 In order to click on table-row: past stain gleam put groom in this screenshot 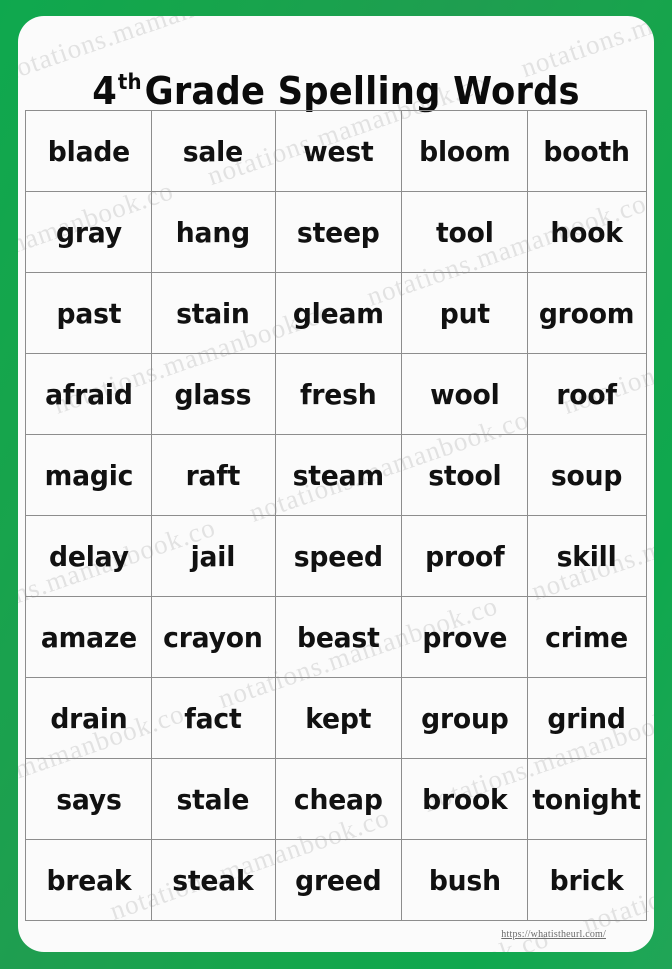, I will do `click(336, 313)`.